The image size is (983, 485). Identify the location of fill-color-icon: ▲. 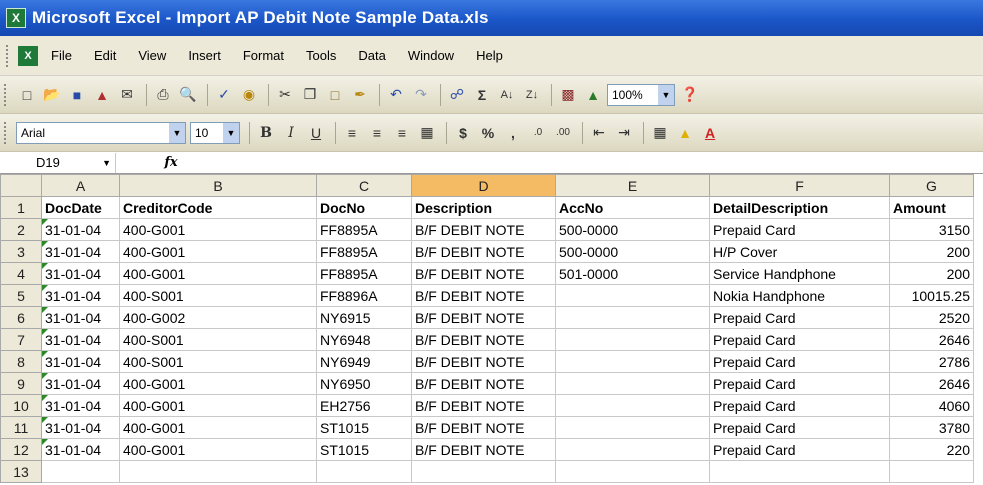
(685, 133).